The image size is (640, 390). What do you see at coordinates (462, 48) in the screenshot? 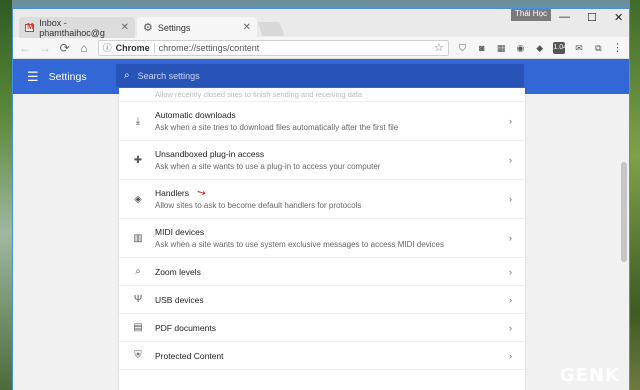
I see `extension-shield-icon: ⛉` at bounding box center [462, 48].